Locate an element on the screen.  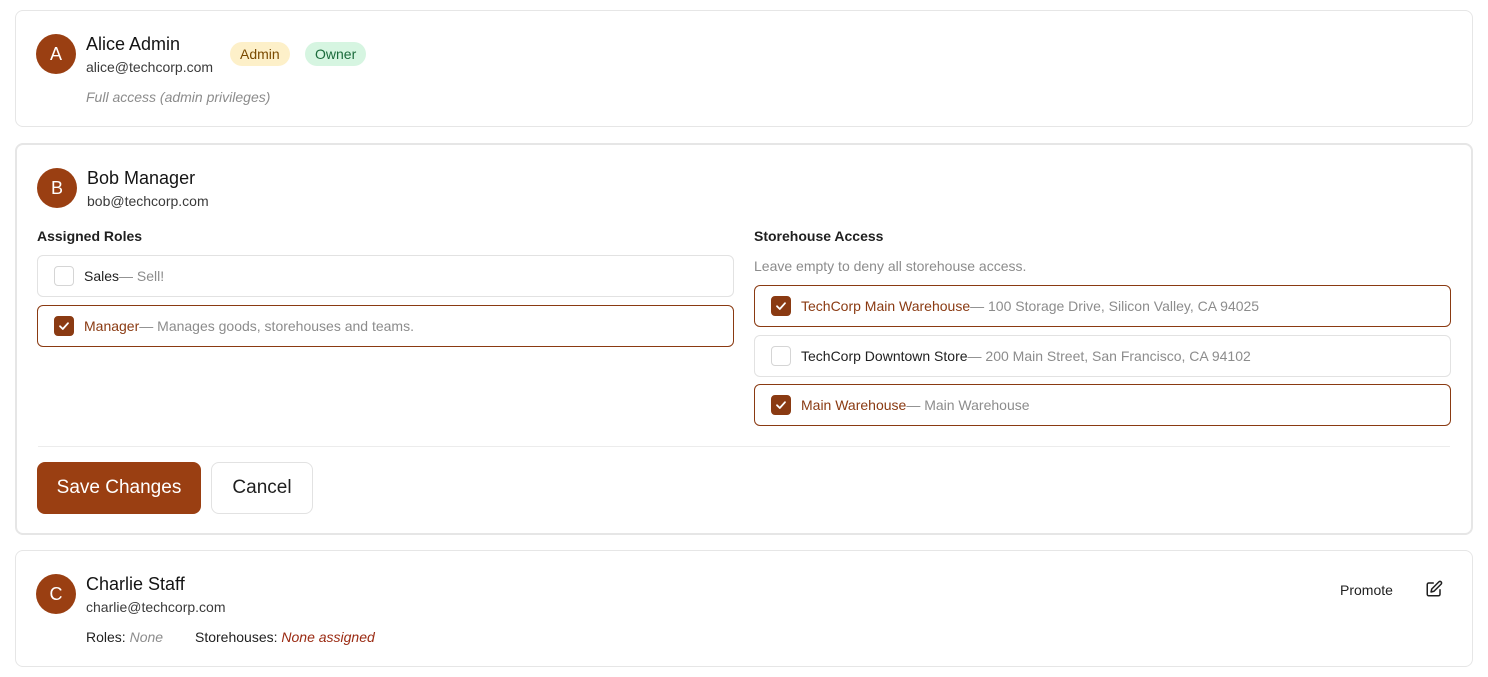
cancel-button: Cancel is located at coordinates (262, 488).